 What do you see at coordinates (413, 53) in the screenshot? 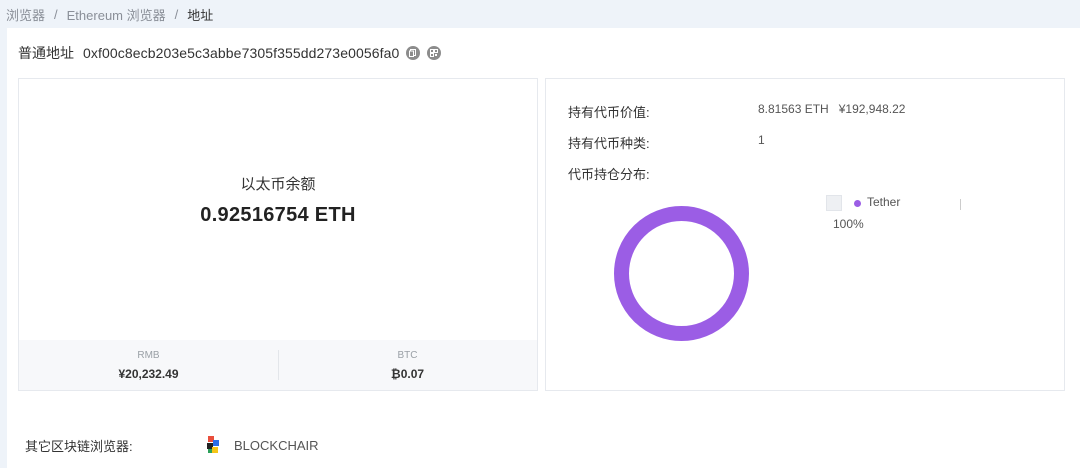
I see `copy-icon` at bounding box center [413, 53].